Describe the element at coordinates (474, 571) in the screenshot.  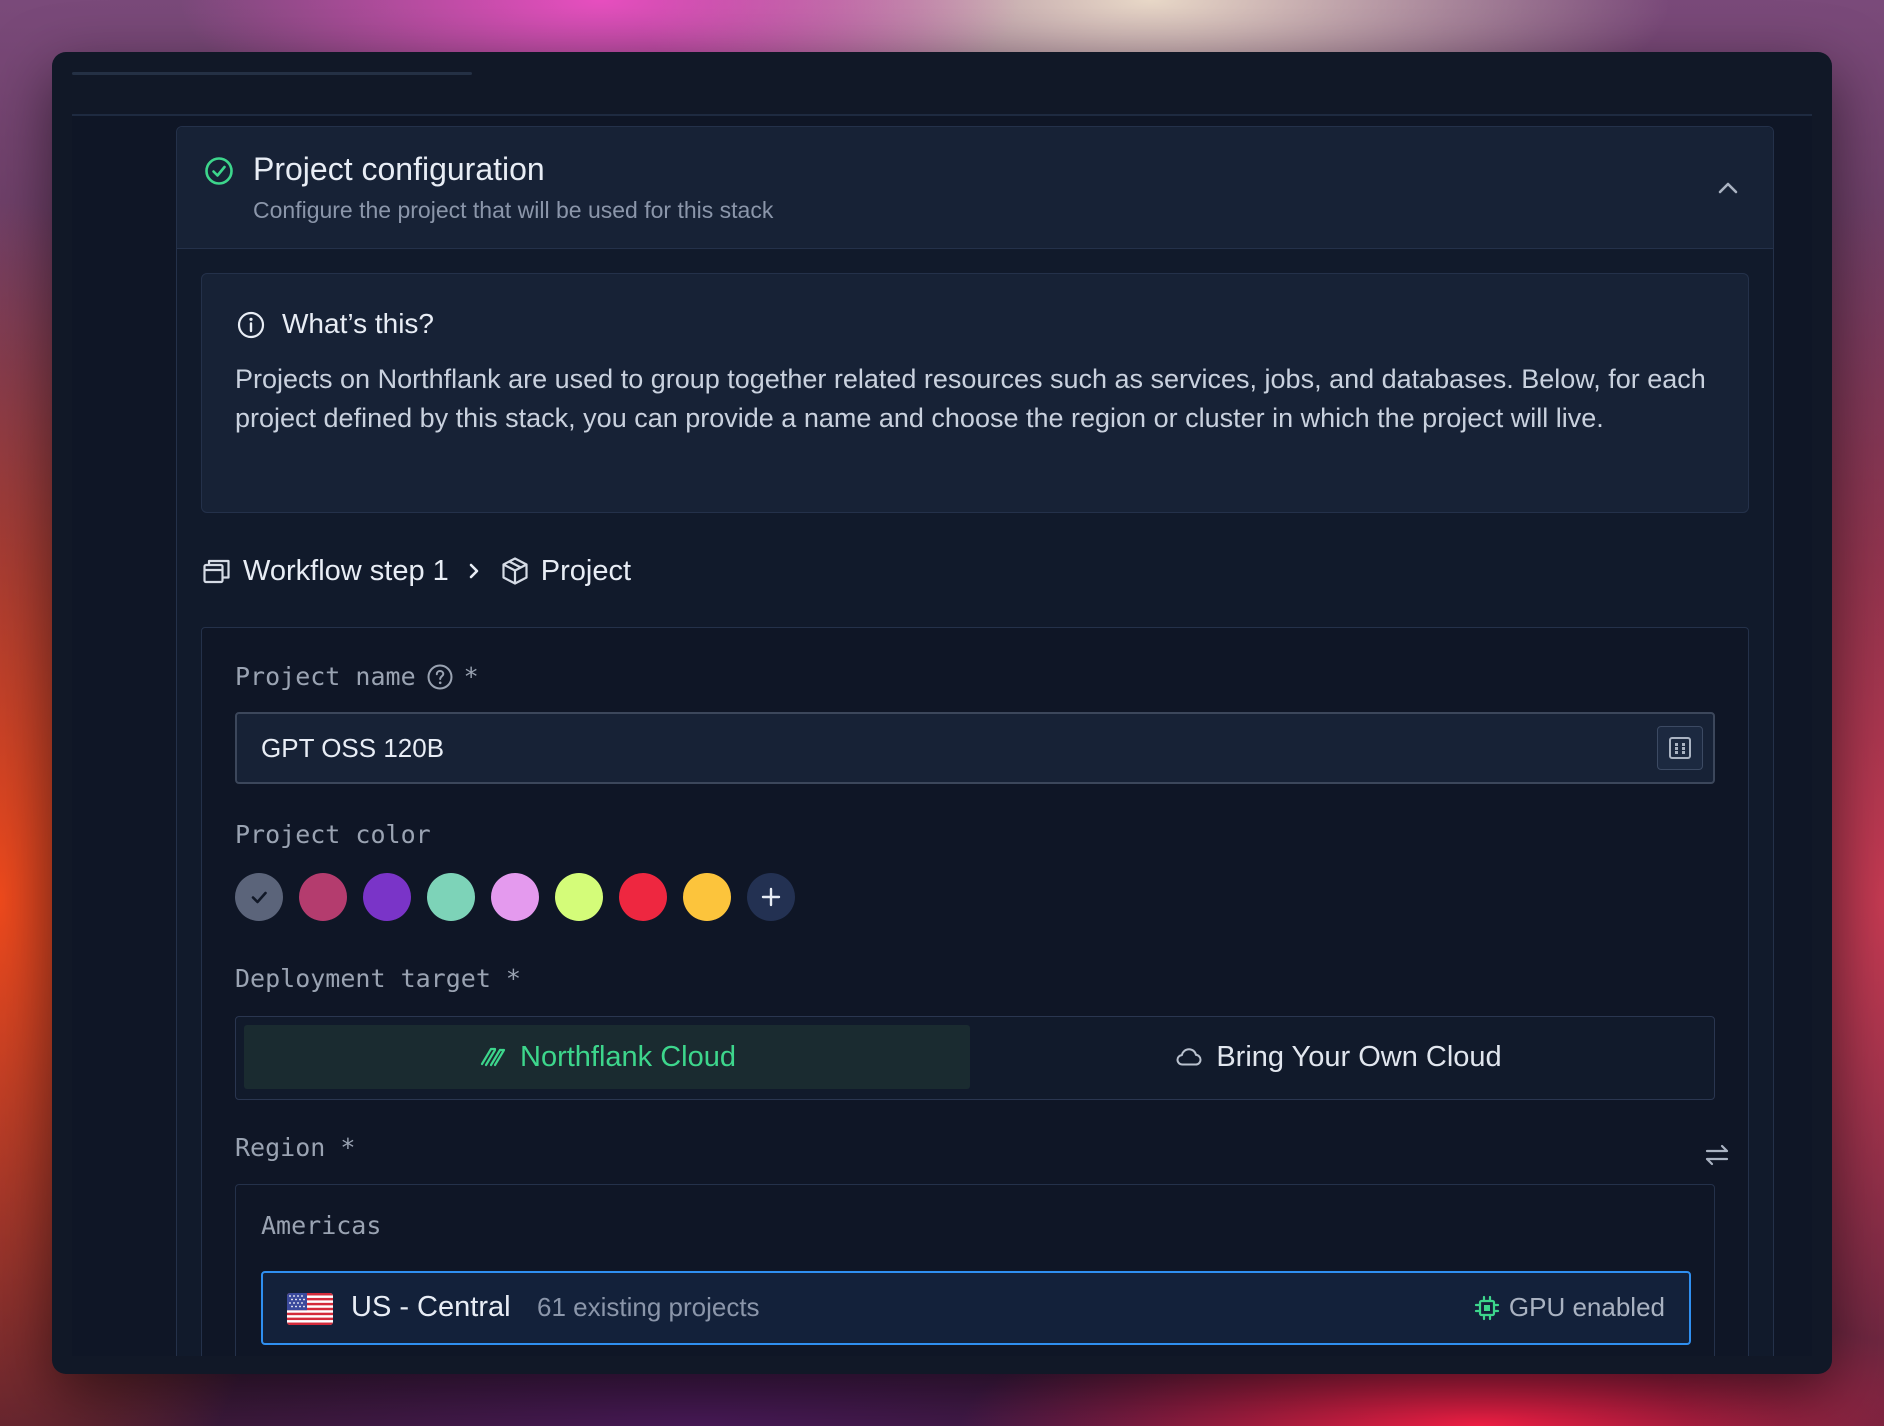
I see `chevron-right-icon` at that location.